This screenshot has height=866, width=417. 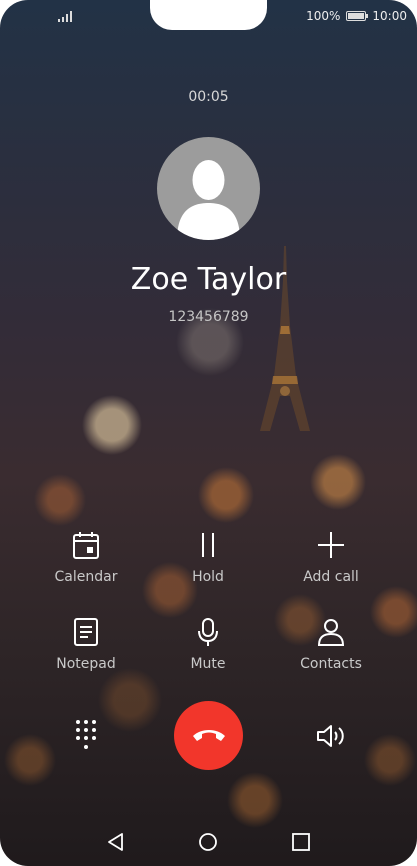 I want to click on status-right: 100% 10:00, so click(x=356, y=16).